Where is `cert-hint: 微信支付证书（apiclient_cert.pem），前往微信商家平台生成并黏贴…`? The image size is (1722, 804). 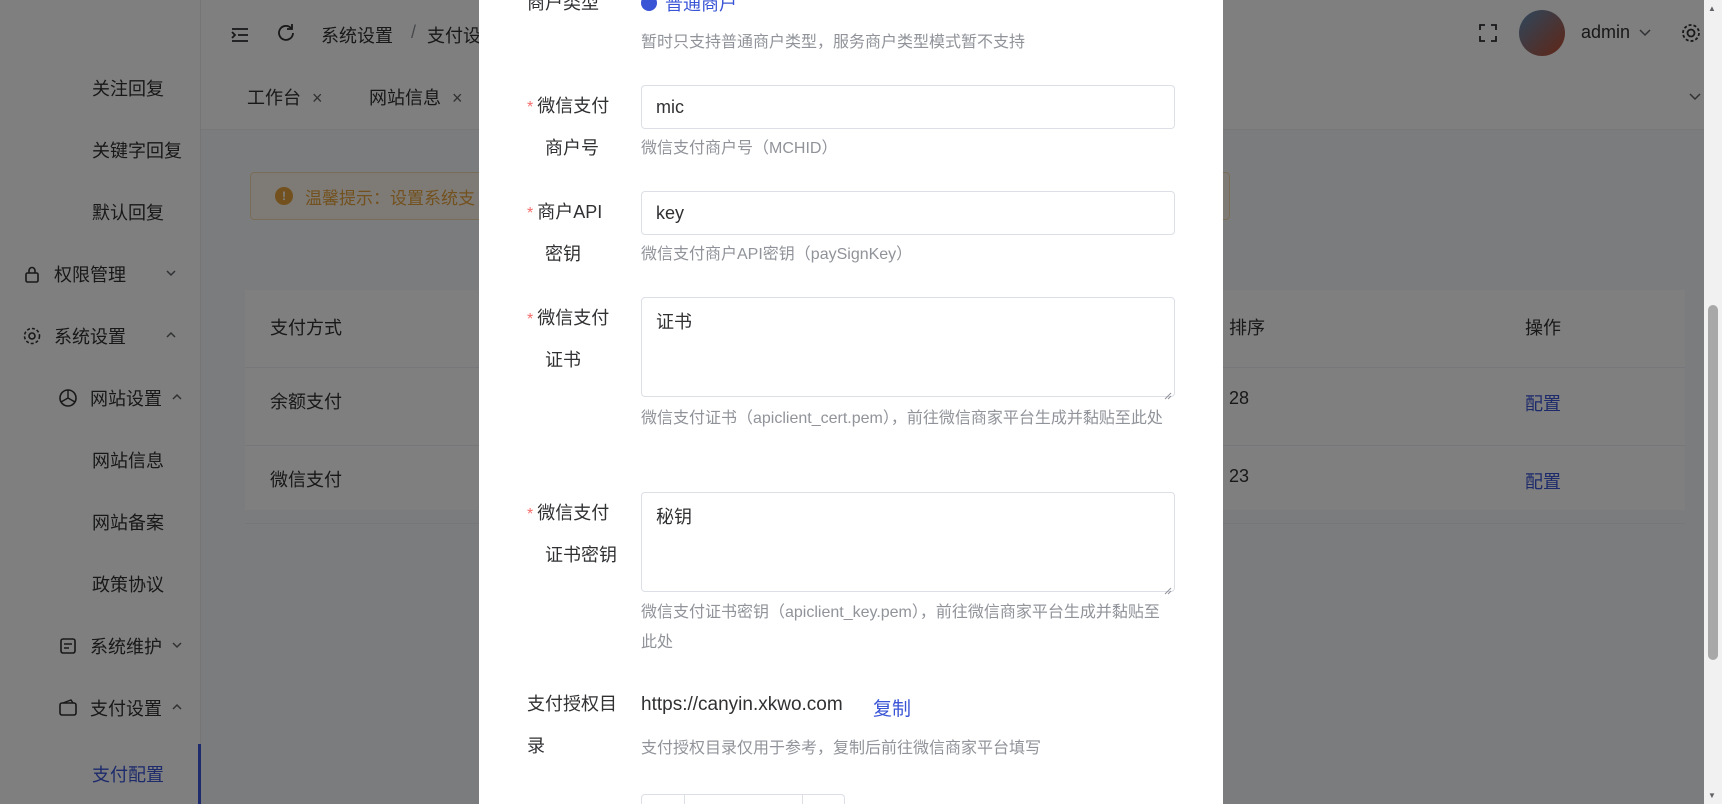 cert-hint: 微信支付证书（apiclient_cert.pem），前往微信商家平台生成并黏贴… is located at coordinates (902, 418).